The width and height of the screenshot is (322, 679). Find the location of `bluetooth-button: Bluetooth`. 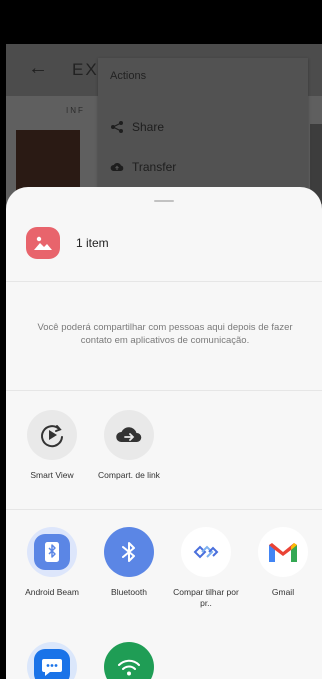

bluetooth-button: Bluetooth is located at coordinates (129, 562).